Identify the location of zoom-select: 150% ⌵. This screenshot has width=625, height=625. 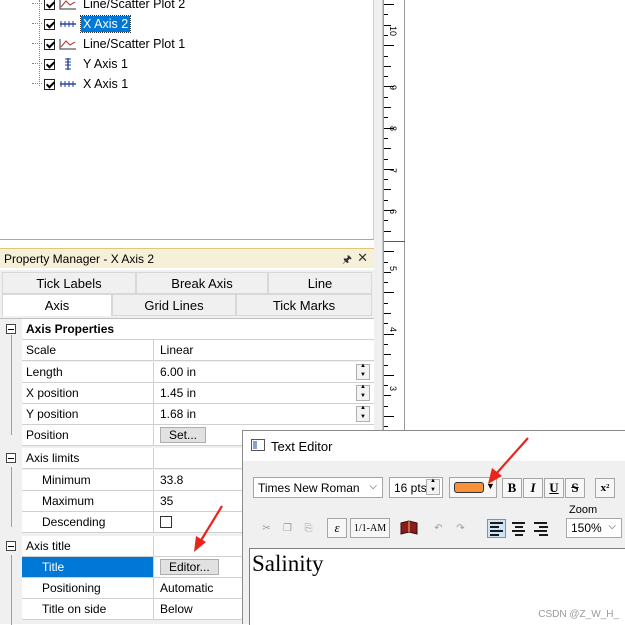
(594, 528).